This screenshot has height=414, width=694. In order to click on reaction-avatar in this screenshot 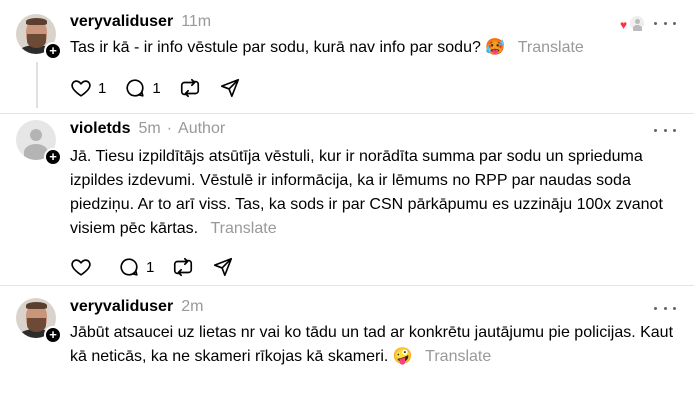, I will do `click(637, 23)`.